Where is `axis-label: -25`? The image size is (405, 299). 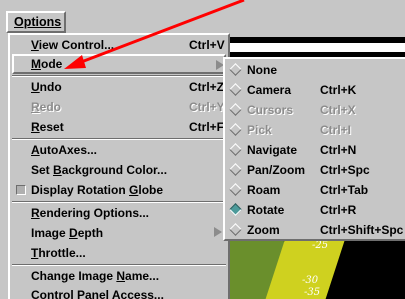
axis-label: -25 is located at coordinates (320, 245).